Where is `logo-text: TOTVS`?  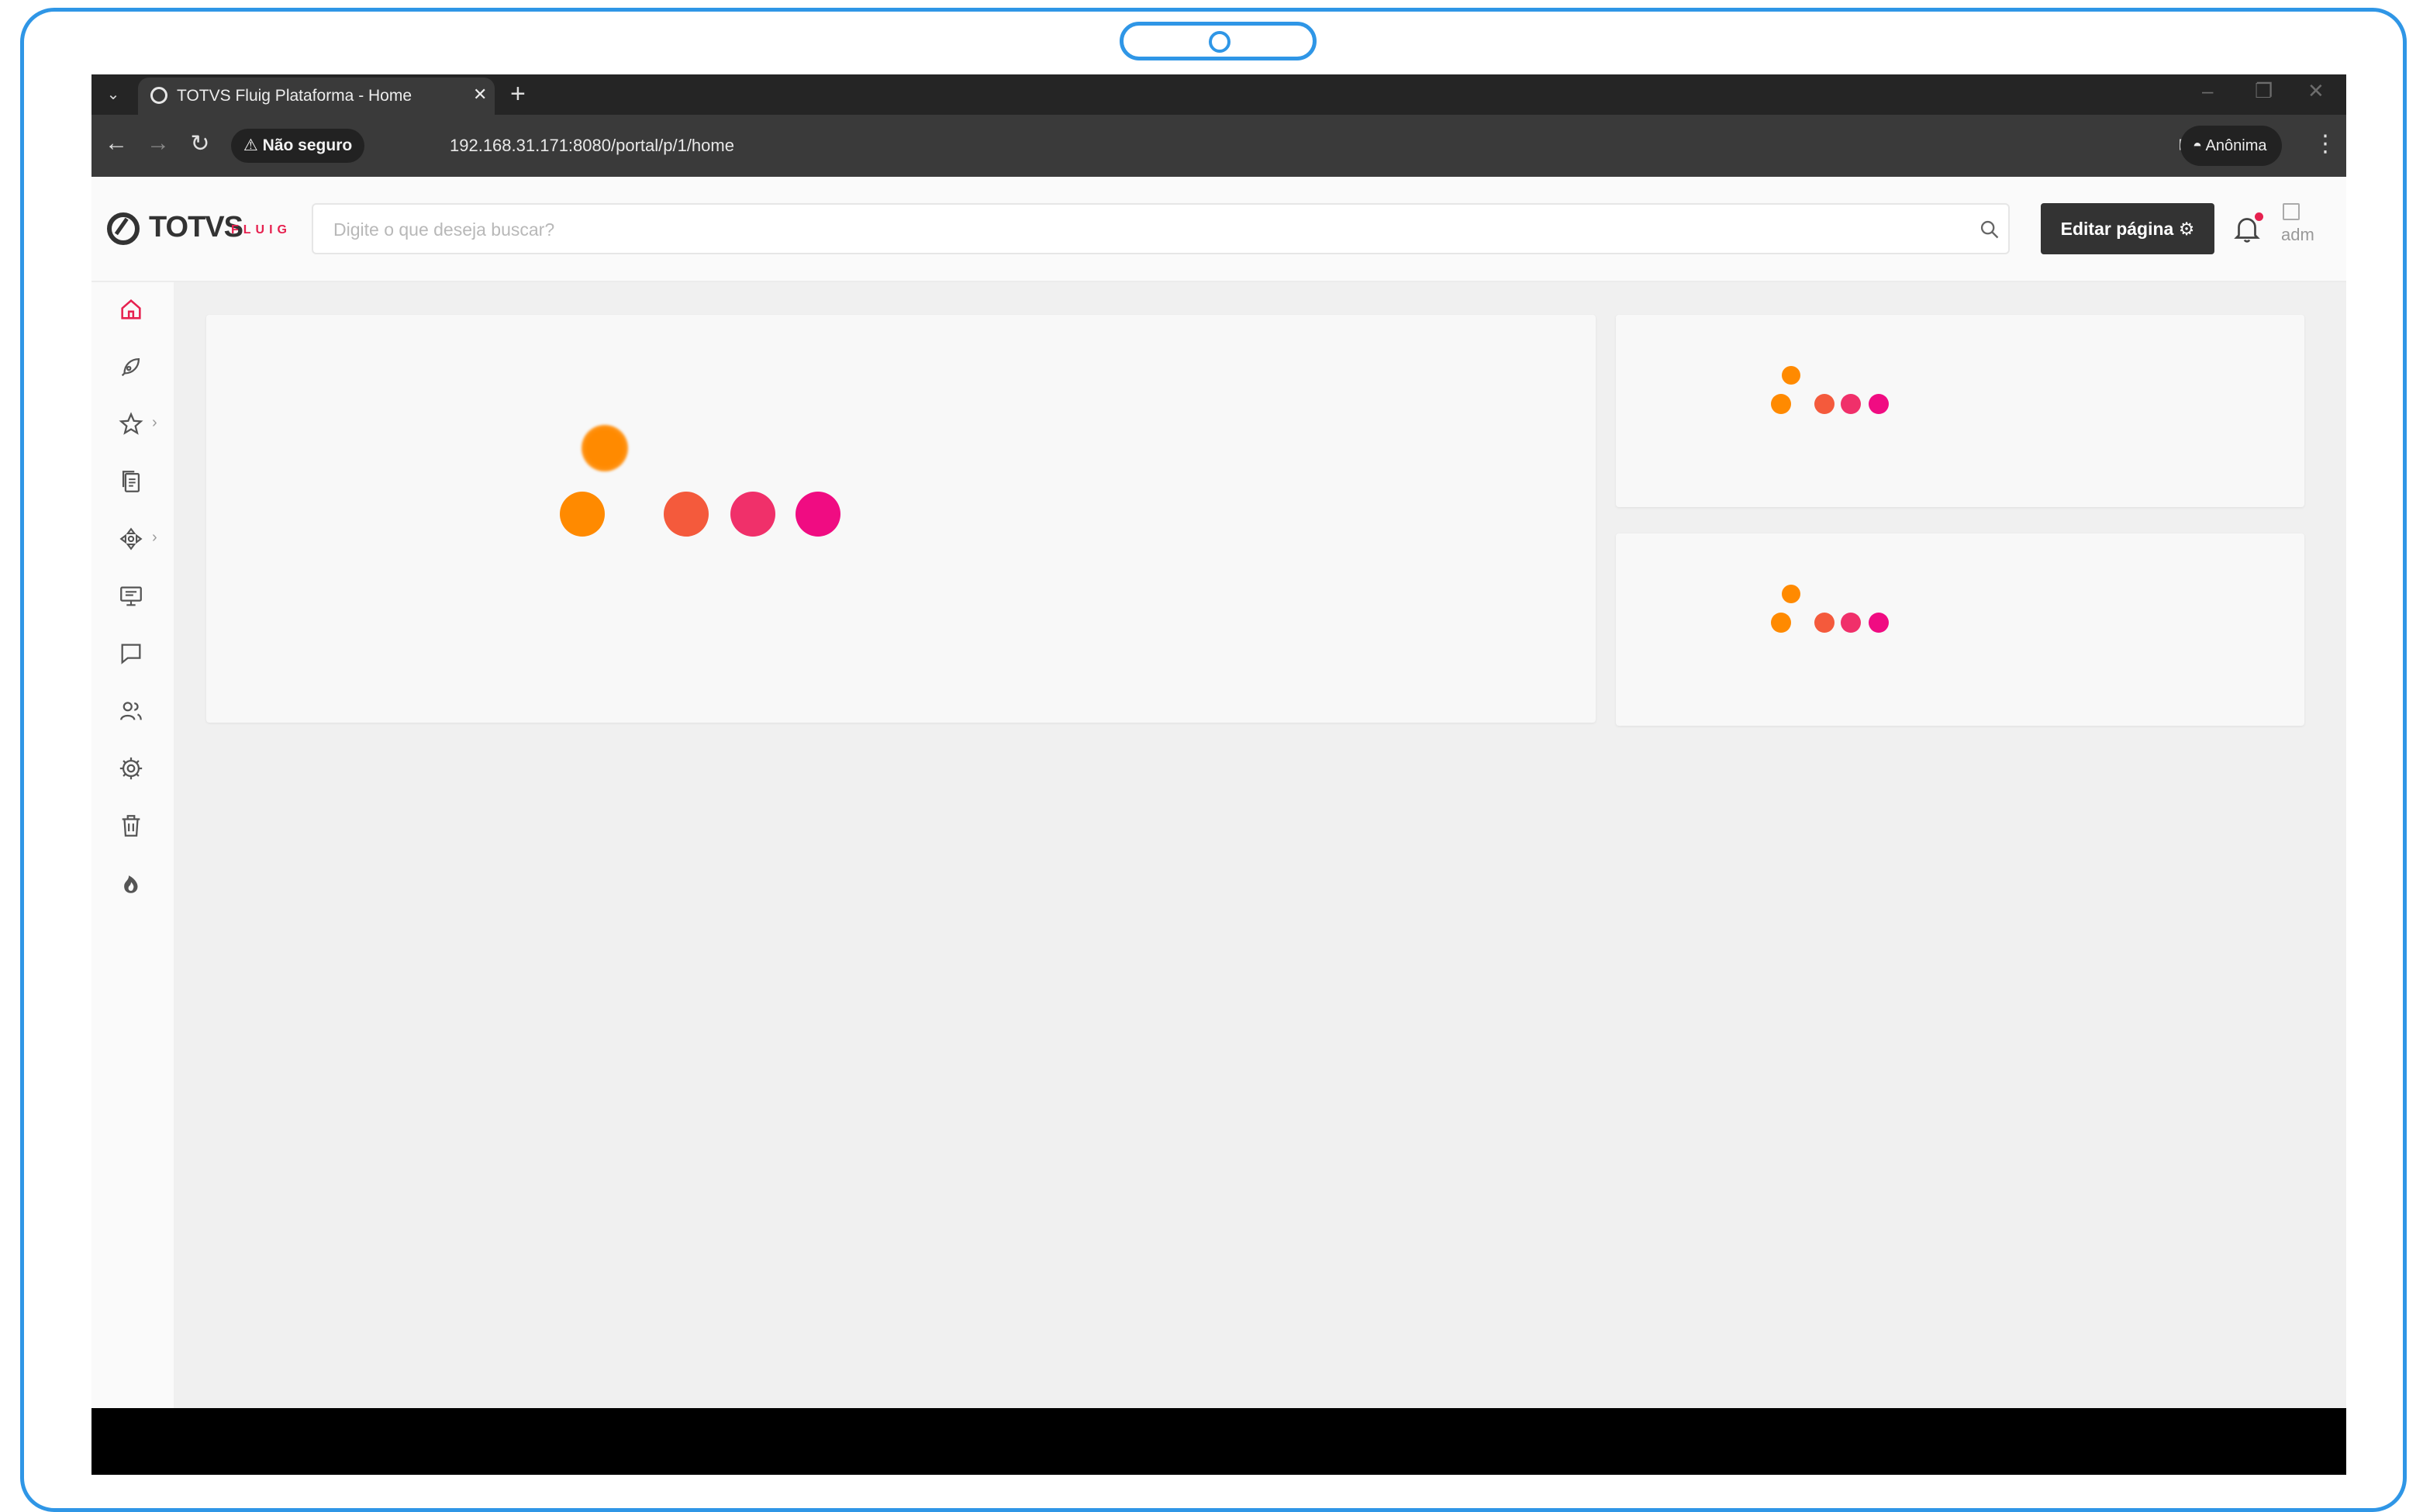
logo-text: TOTVS is located at coordinates (196, 227).